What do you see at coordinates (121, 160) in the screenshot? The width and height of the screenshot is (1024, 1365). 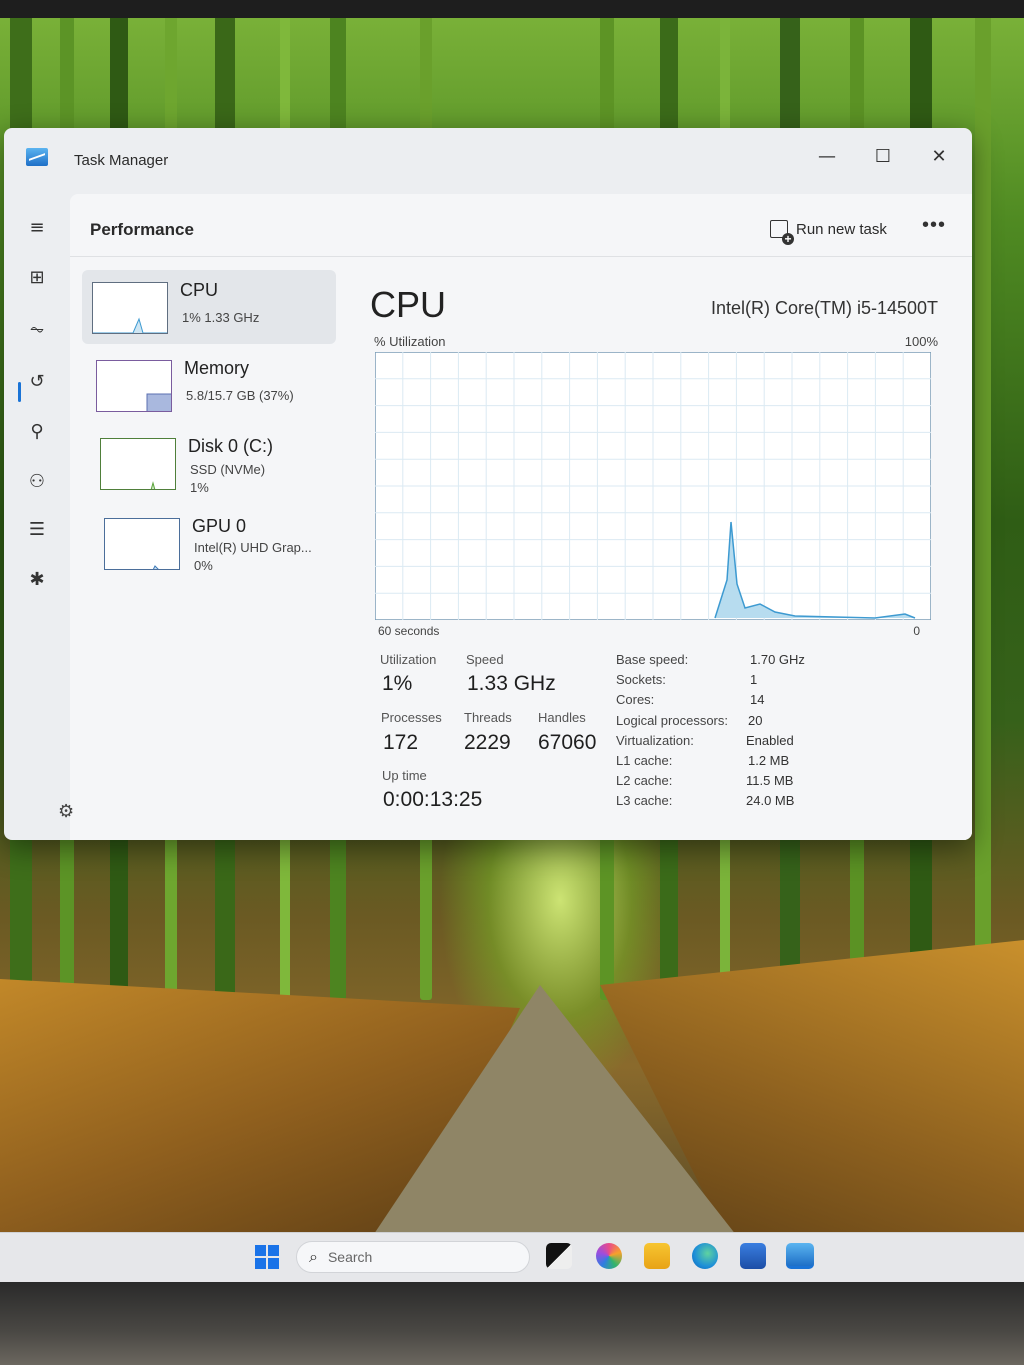 I see `window-title: Task Manager` at bounding box center [121, 160].